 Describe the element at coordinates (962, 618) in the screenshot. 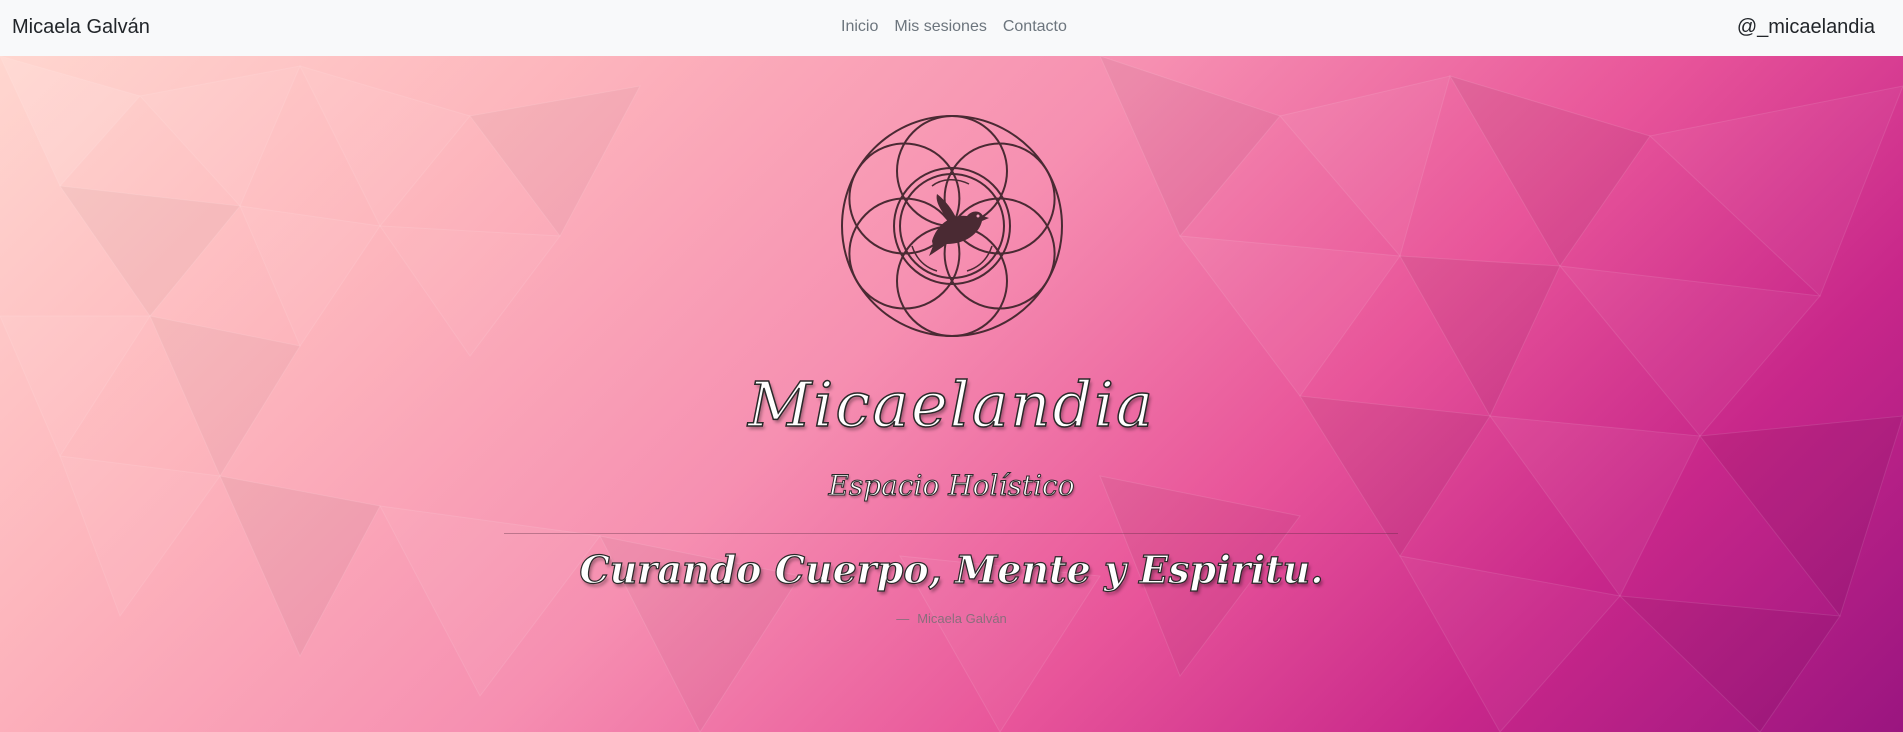

I see `author-name: Micaela Galván` at that location.